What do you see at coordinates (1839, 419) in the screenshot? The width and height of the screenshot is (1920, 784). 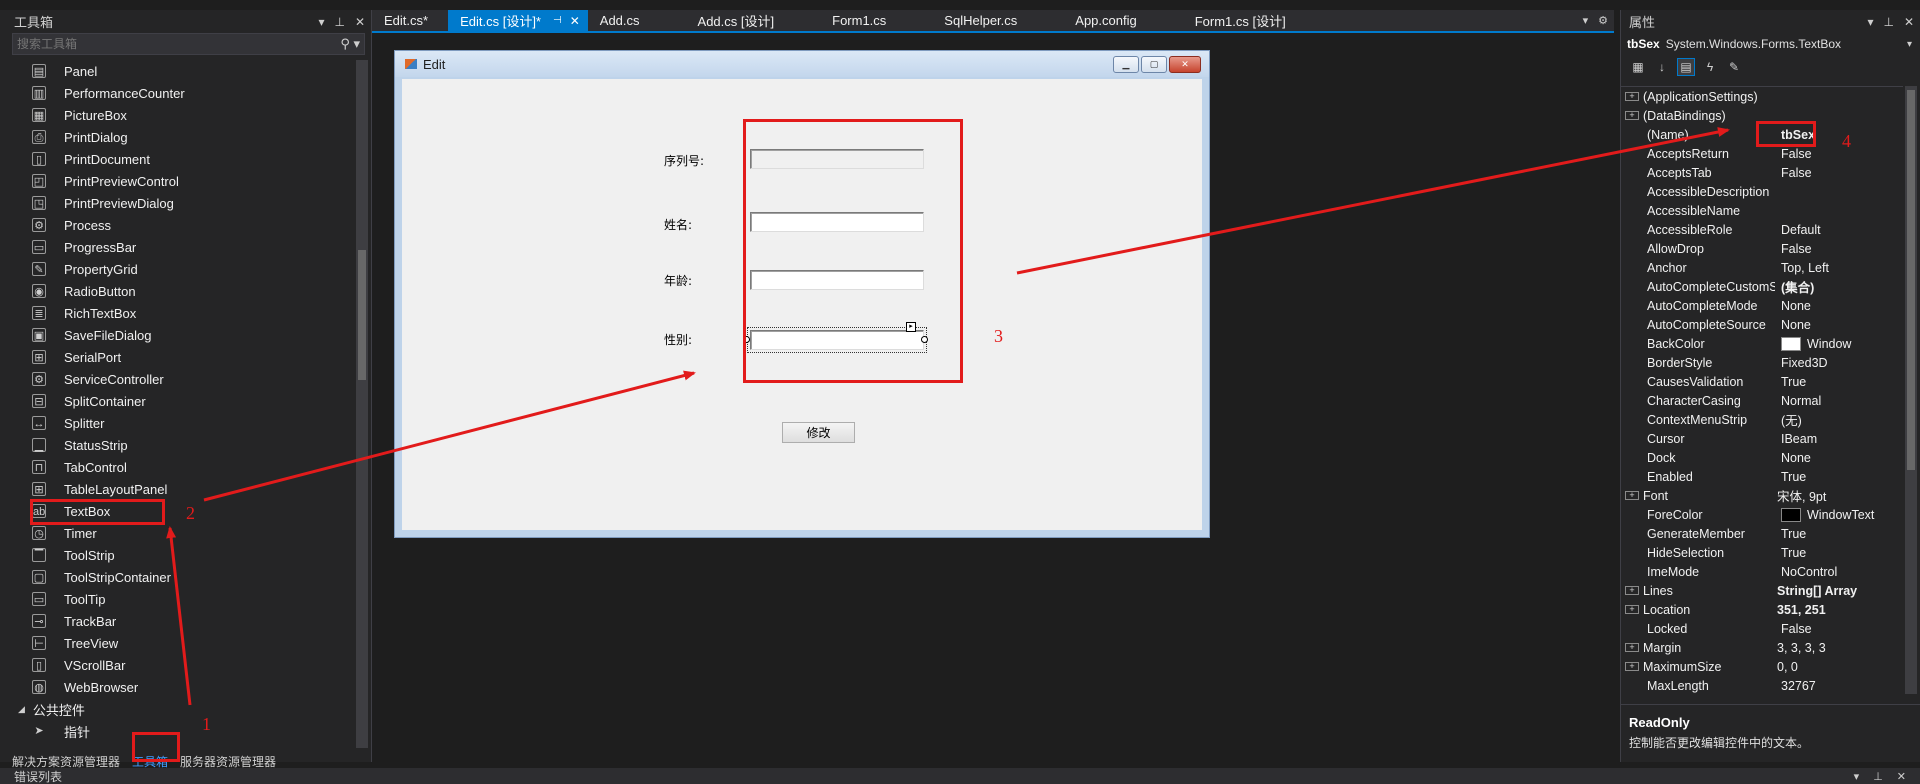 I see `property-value: (无)` at bounding box center [1839, 419].